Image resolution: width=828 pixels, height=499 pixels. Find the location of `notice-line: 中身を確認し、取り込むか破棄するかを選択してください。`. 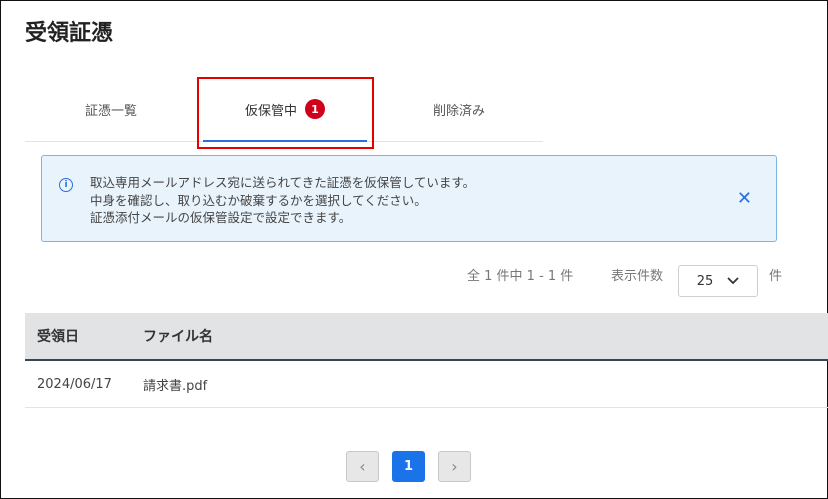

notice-line: 中身を確認し、取り込むか破棄するかを選択してください。 is located at coordinates (258, 200).